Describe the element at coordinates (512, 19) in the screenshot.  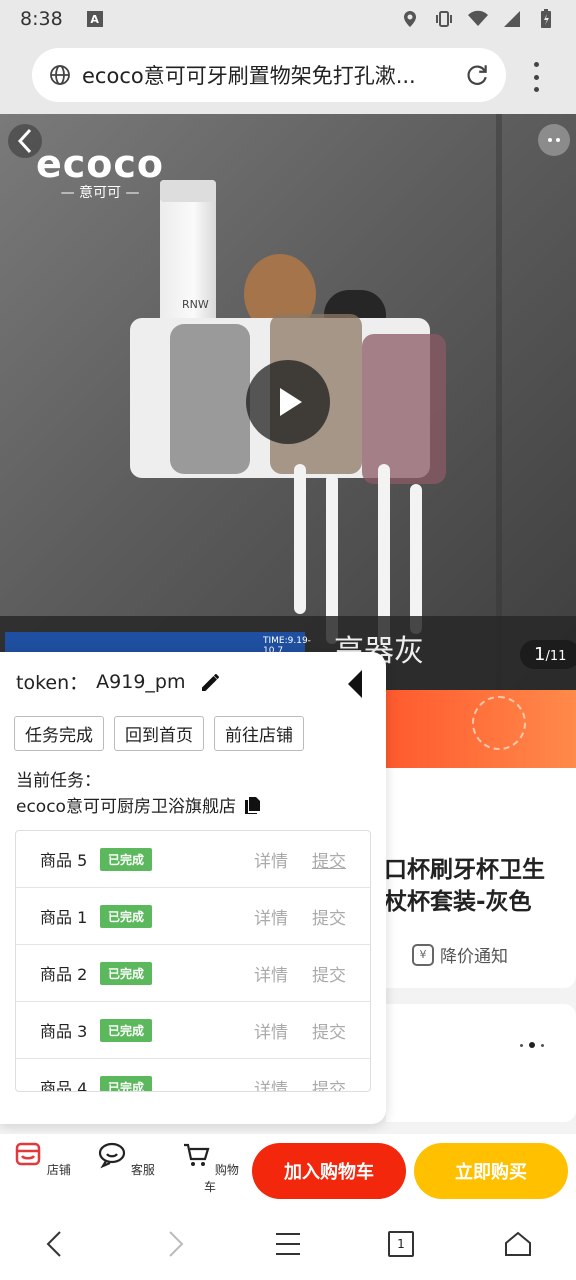
I see `signal-icon` at that location.